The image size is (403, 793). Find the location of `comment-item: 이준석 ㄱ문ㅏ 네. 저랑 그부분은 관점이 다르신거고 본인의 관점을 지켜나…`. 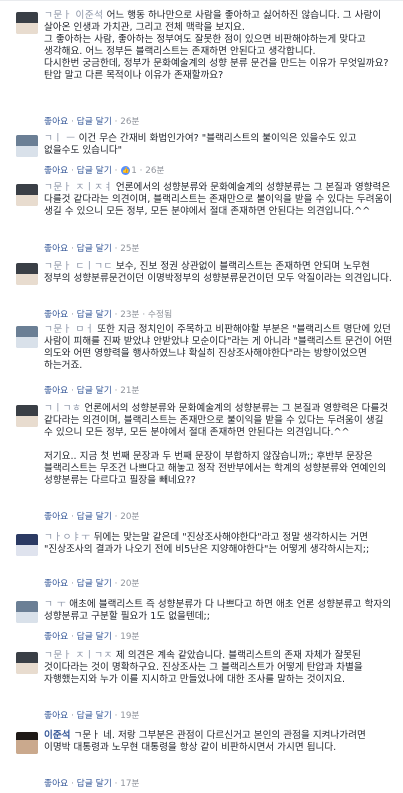

comment-item: 이준석 ㄱ문ㅏ 네. 저랑 그부분은 관점이 다르신거고 본인의 관점을 지켜나… is located at coordinates (201, 760).